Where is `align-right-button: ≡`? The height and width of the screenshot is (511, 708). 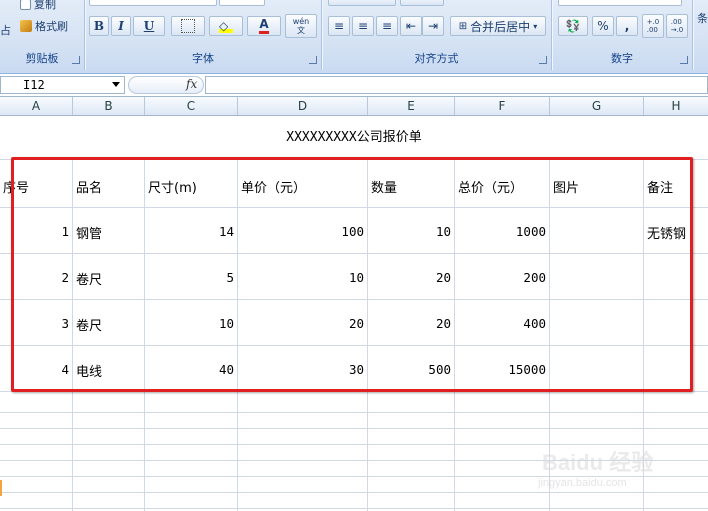
align-right-button: ≡ is located at coordinates (387, 26).